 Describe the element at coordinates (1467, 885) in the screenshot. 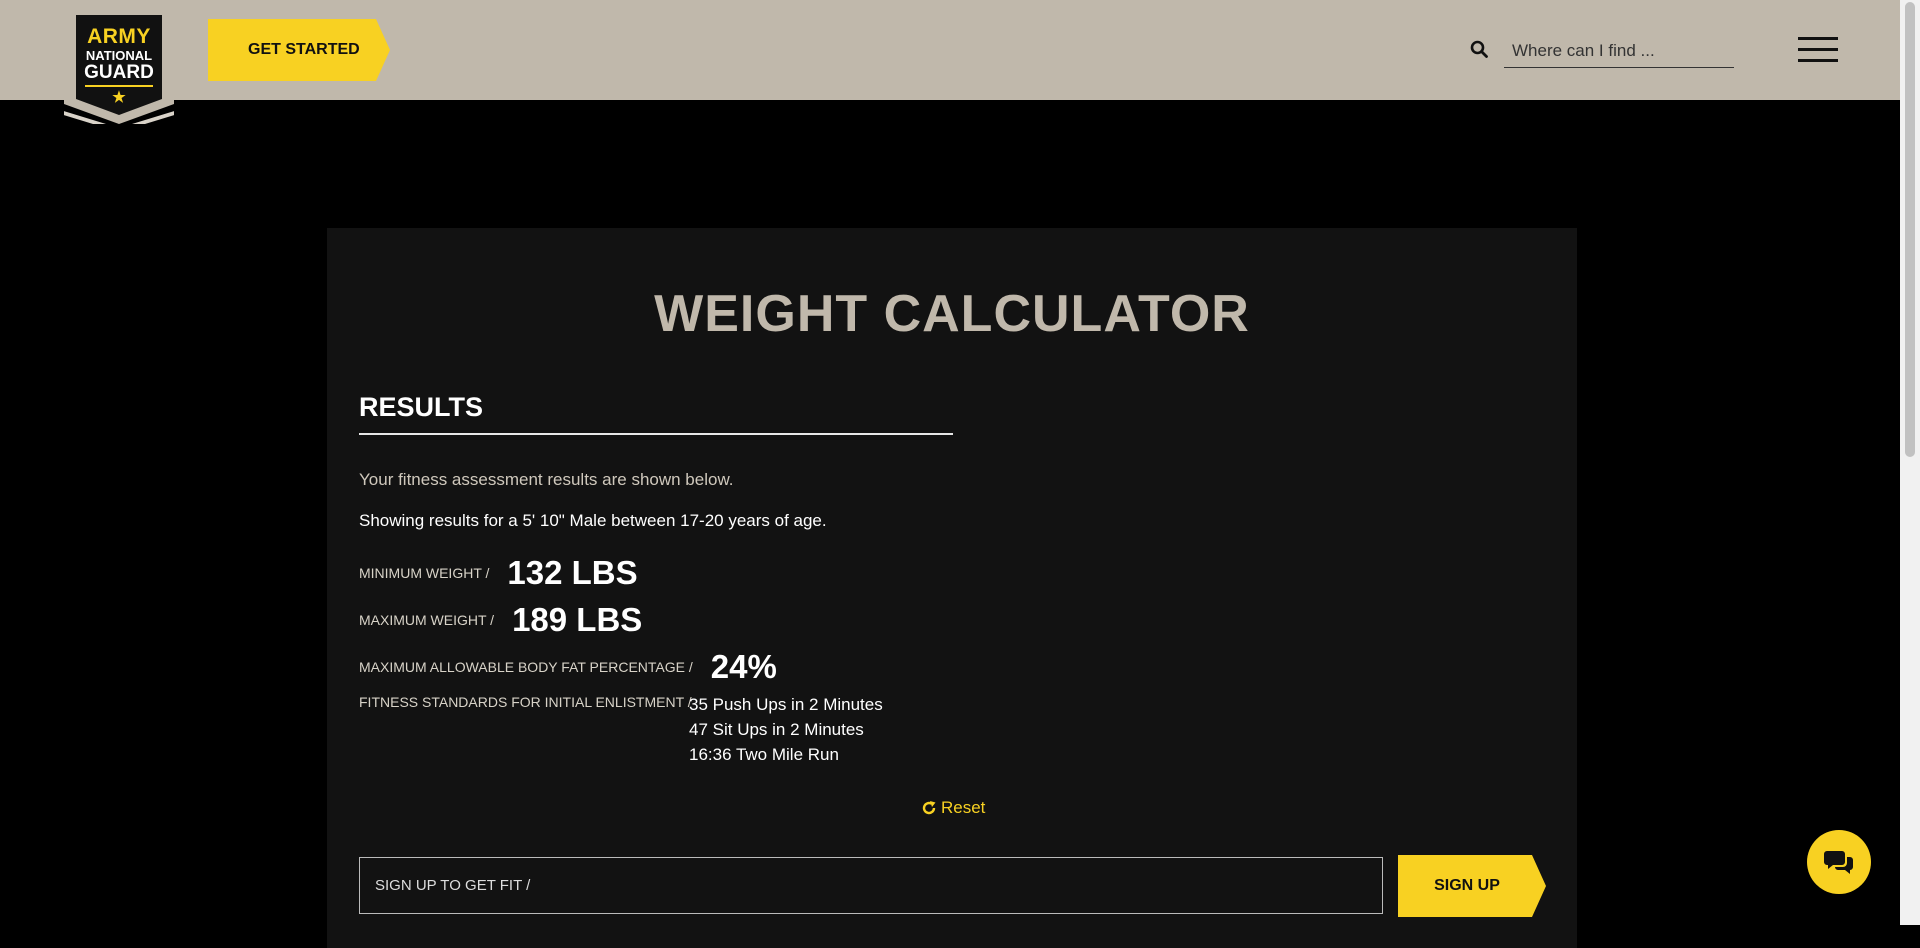

I see `sign-up-label: SIGN UP` at that location.